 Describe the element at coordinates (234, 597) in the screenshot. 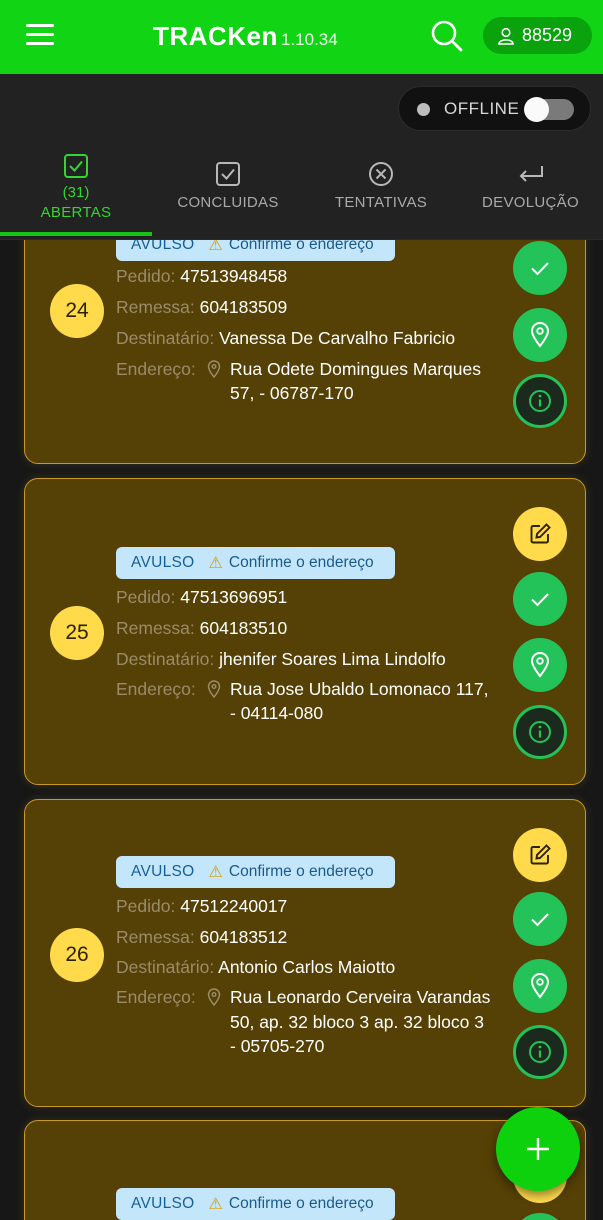

I see `pedido-value: 47513696951` at that location.